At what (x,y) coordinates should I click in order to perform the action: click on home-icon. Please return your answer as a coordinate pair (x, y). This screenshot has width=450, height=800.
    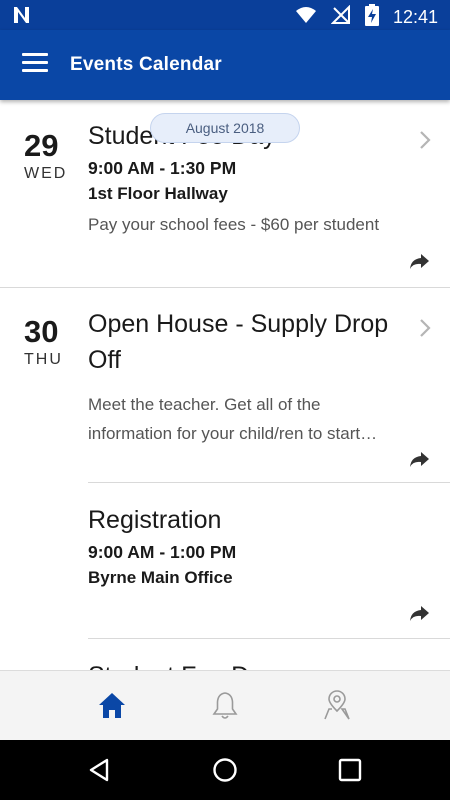
    Looking at the image, I should click on (112, 706).